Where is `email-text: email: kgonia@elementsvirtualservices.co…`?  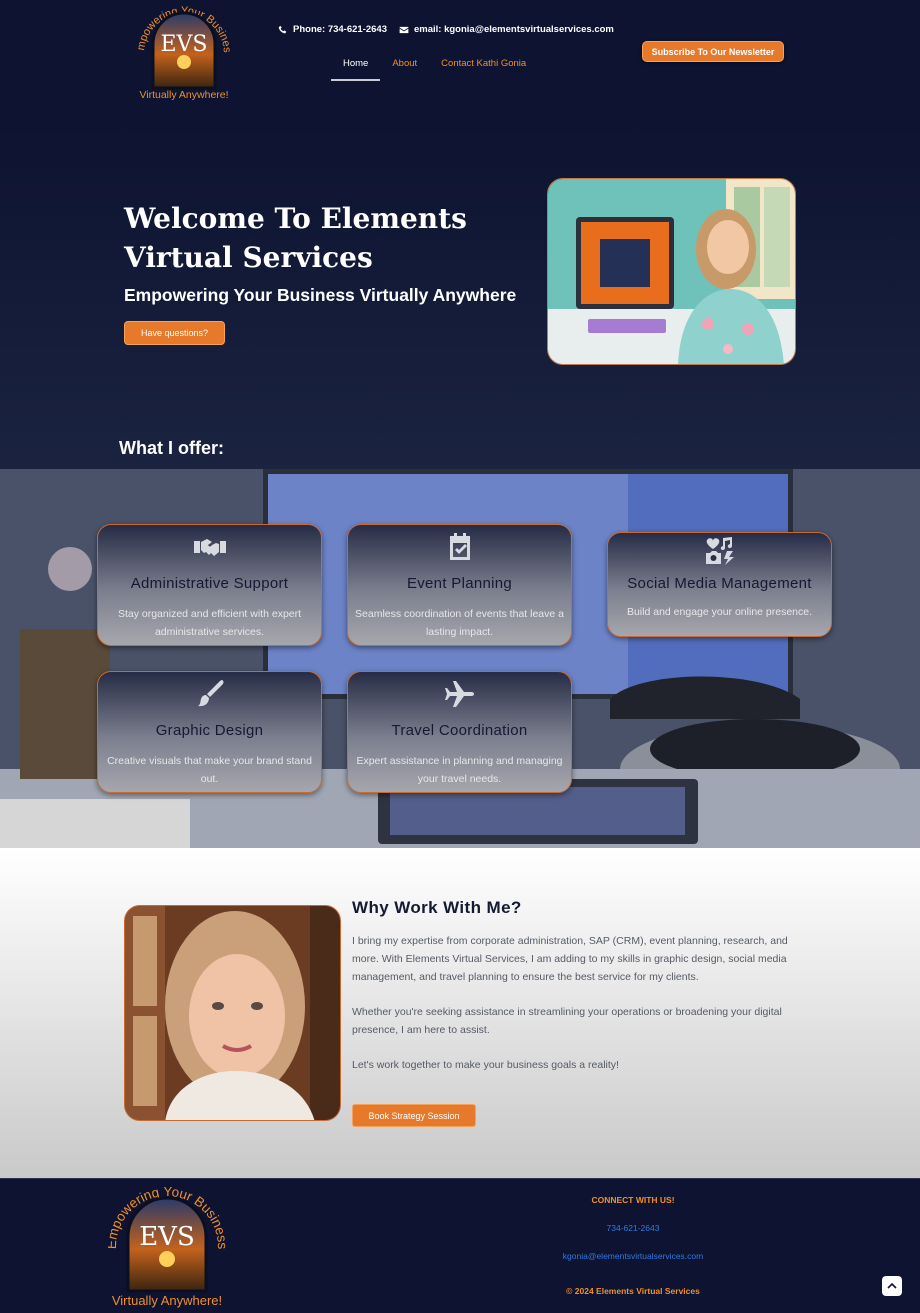 email-text: email: kgonia@elementsvirtualservices.co… is located at coordinates (514, 29).